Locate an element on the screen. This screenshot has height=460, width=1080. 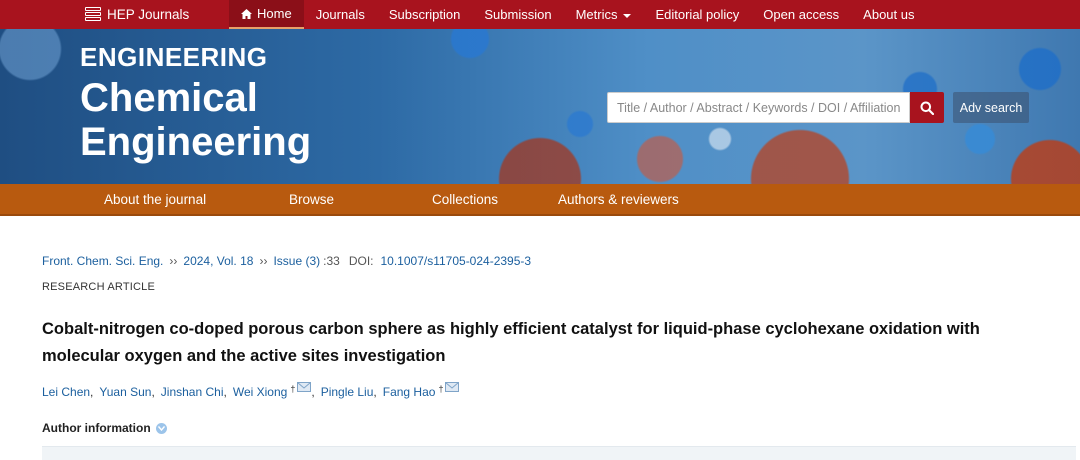
author-name: Jinshan Chi is located at coordinates (192, 392).